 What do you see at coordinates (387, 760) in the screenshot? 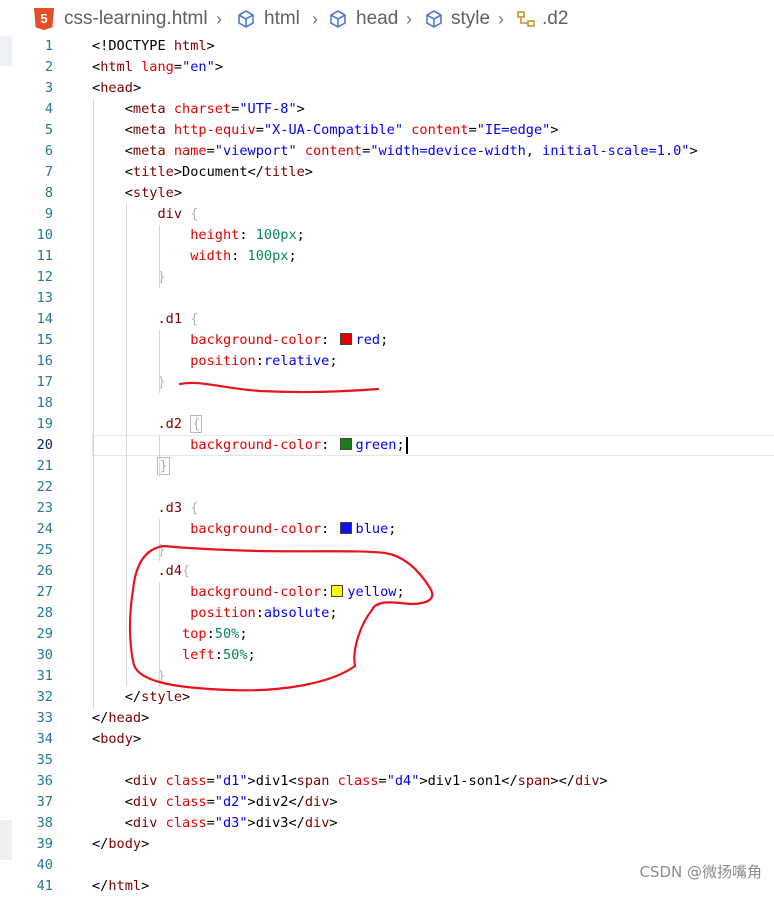
I see `code-line: 35` at bounding box center [387, 760].